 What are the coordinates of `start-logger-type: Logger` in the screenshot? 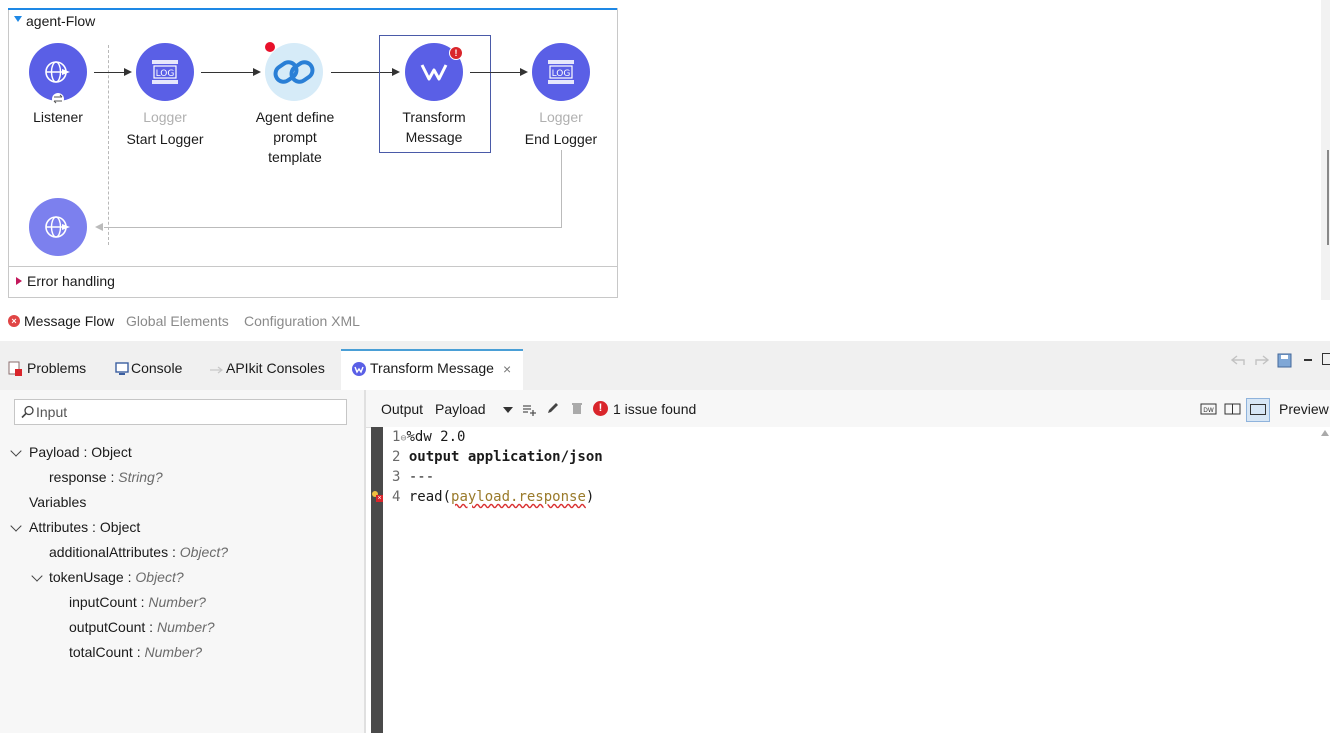 It's located at (165, 117).